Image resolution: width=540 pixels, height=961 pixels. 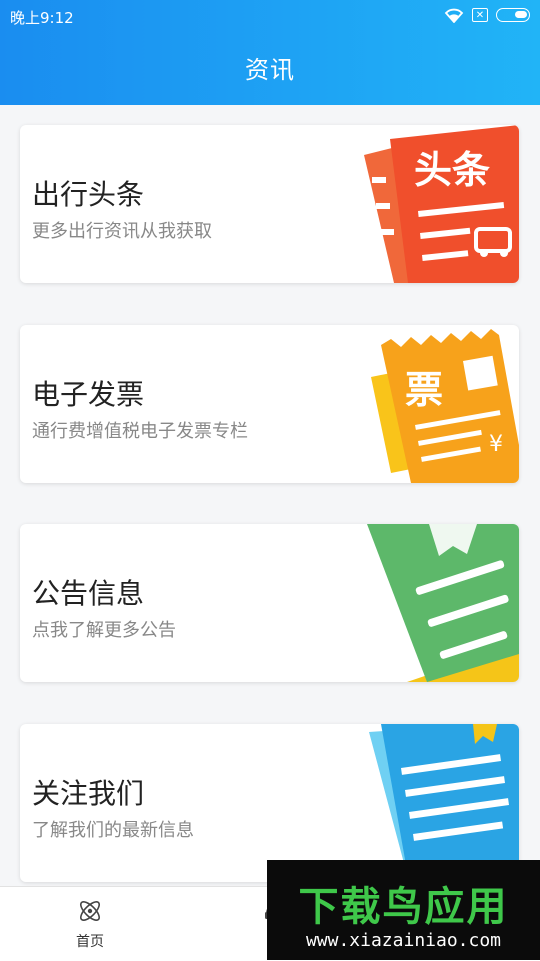 What do you see at coordinates (88, 394) in the screenshot?
I see `card-title: 电子发票` at bounding box center [88, 394].